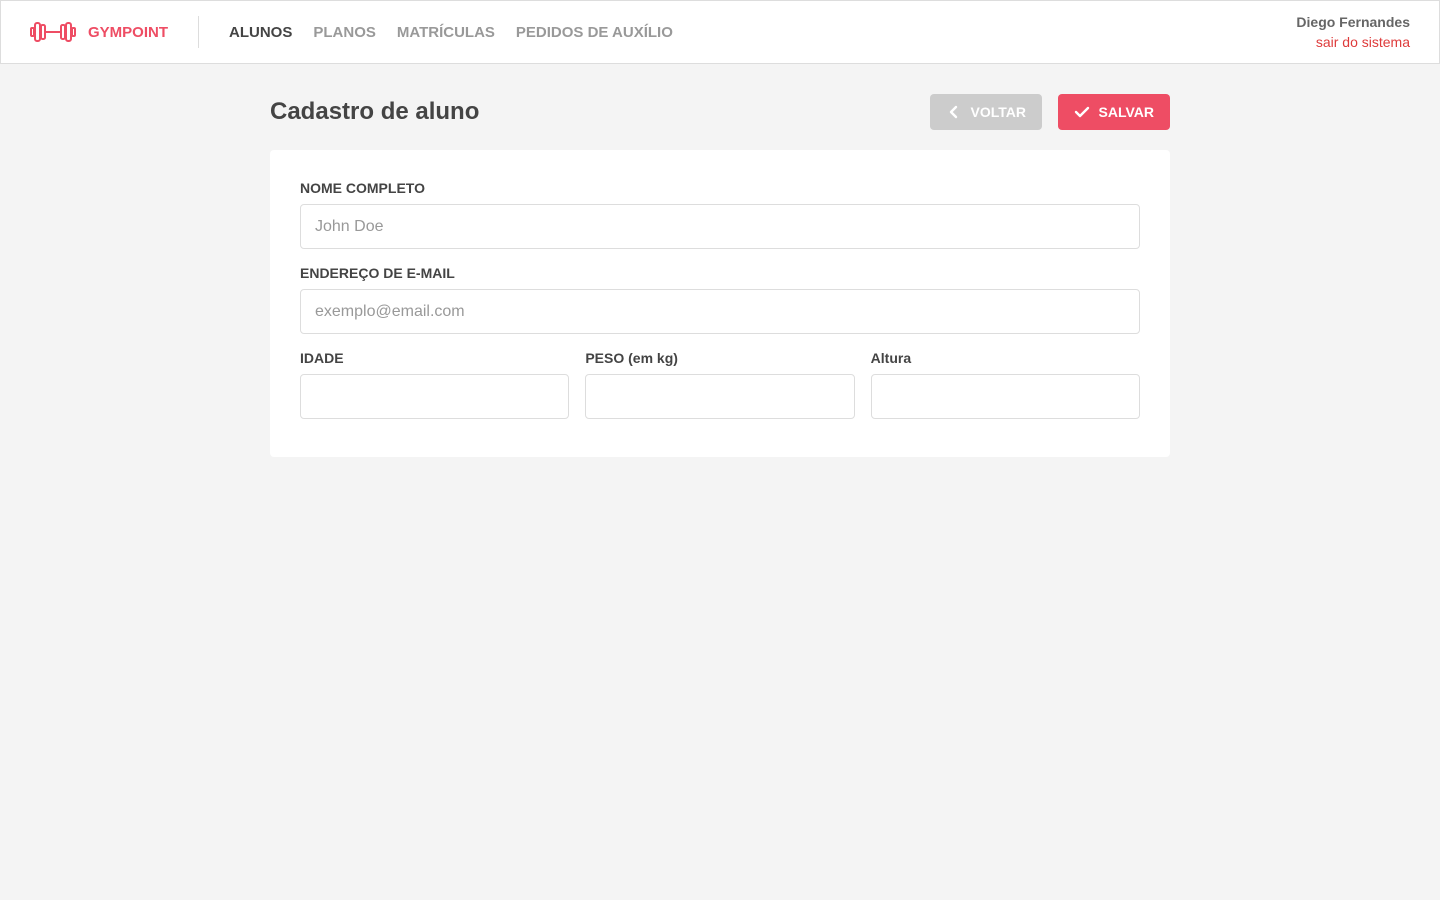 The image size is (1440, 900). I want to click on save-button: SALVAR, so click(1114, 112).